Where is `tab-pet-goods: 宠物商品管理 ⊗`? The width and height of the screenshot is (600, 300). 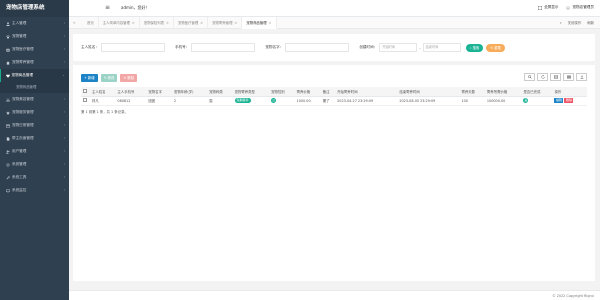
tab-pet-goods: 宠物商品管理 ⊗ is located at coordinates (259, 23).